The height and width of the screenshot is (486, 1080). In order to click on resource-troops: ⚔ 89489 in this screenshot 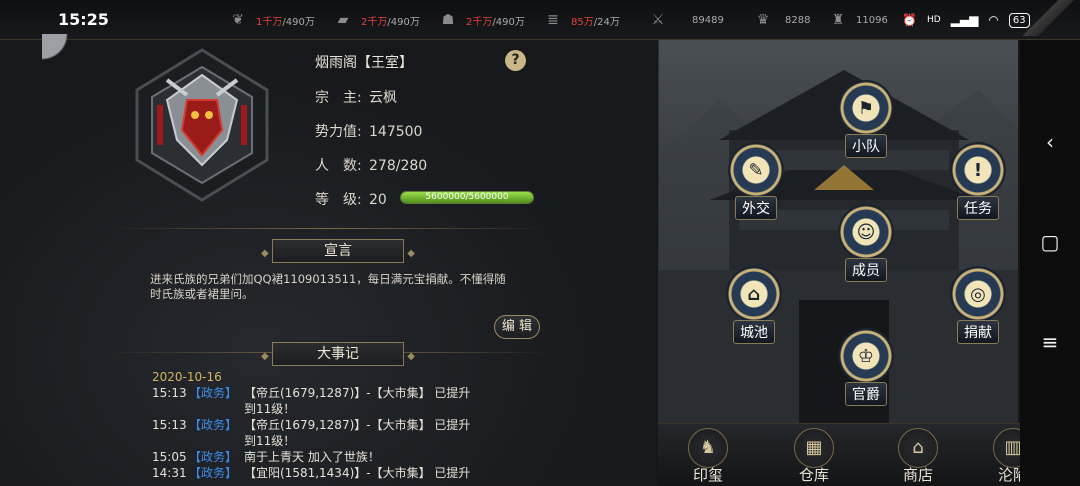, I will do `click(686, 20)`.